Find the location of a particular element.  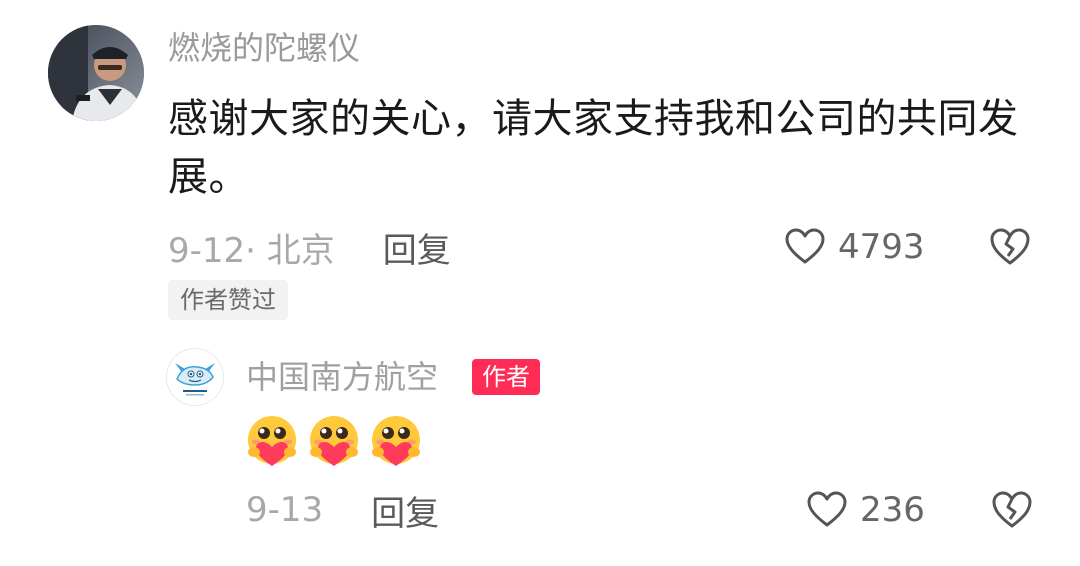

like-button: 4793 is located at coordinates (854, 247).